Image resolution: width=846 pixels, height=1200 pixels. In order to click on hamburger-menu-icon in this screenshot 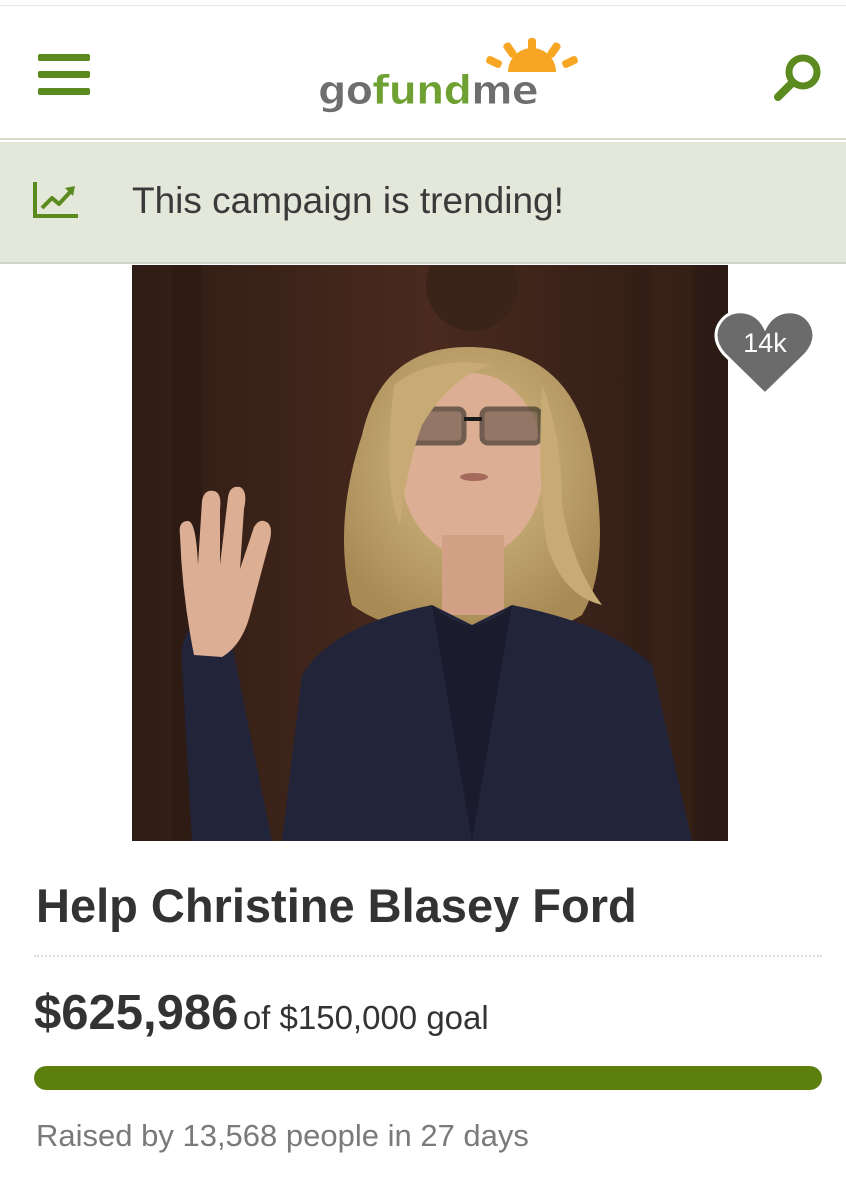, I will do `click(65, 76)`.